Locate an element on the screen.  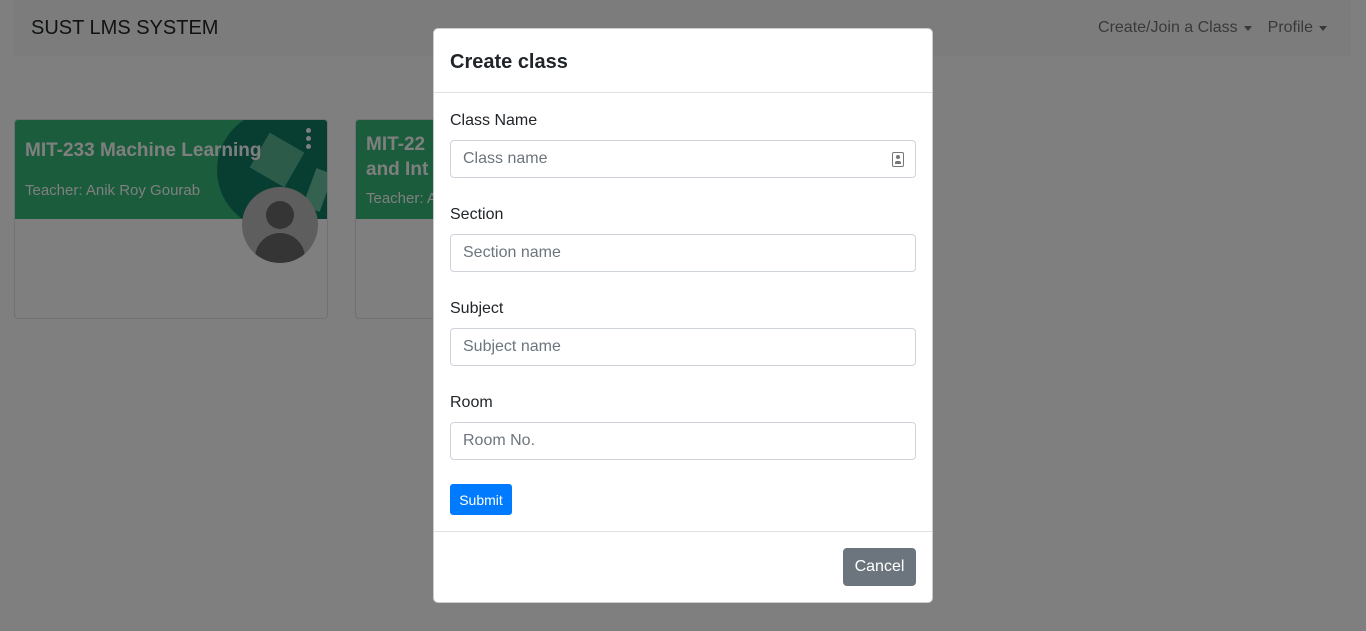
section-input is located at coordinates (683, 253).